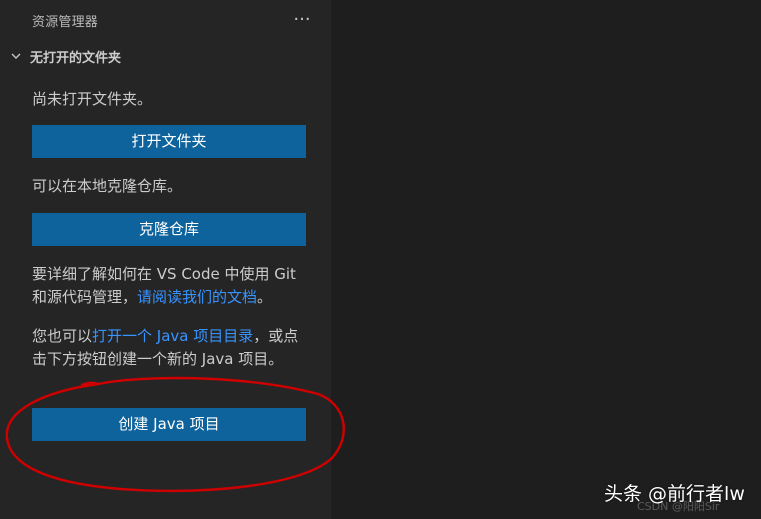  I want to click on no-folder-message: 尚未打开文件夹。, so click(92, 99).